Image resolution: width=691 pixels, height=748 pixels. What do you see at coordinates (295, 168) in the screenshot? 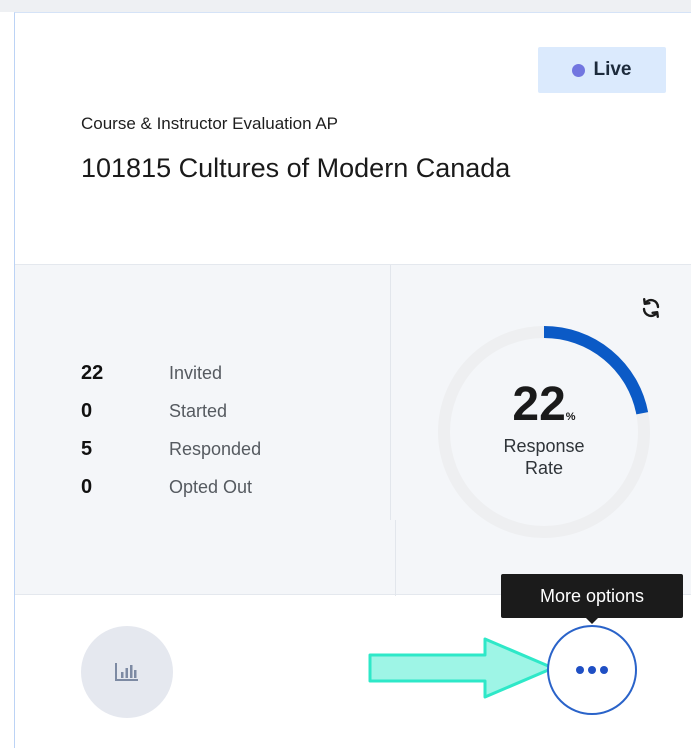
I see `course-title: 101815 Cultures of Modern Canada` at bounding box center [295, 168].